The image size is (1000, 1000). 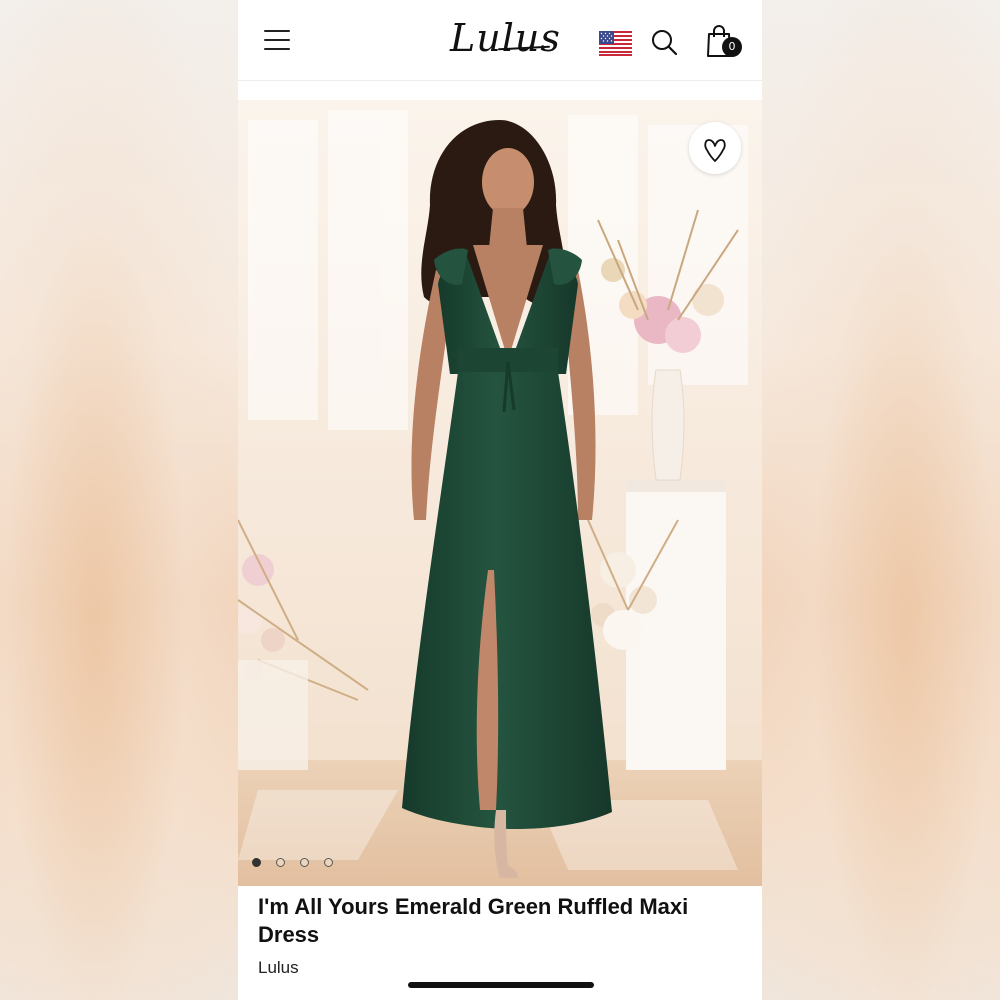 What do you see at coordinates (278, 968) in the screenshot?
I see `product-brand-link: Lulus` at bounding box center [278, 968].